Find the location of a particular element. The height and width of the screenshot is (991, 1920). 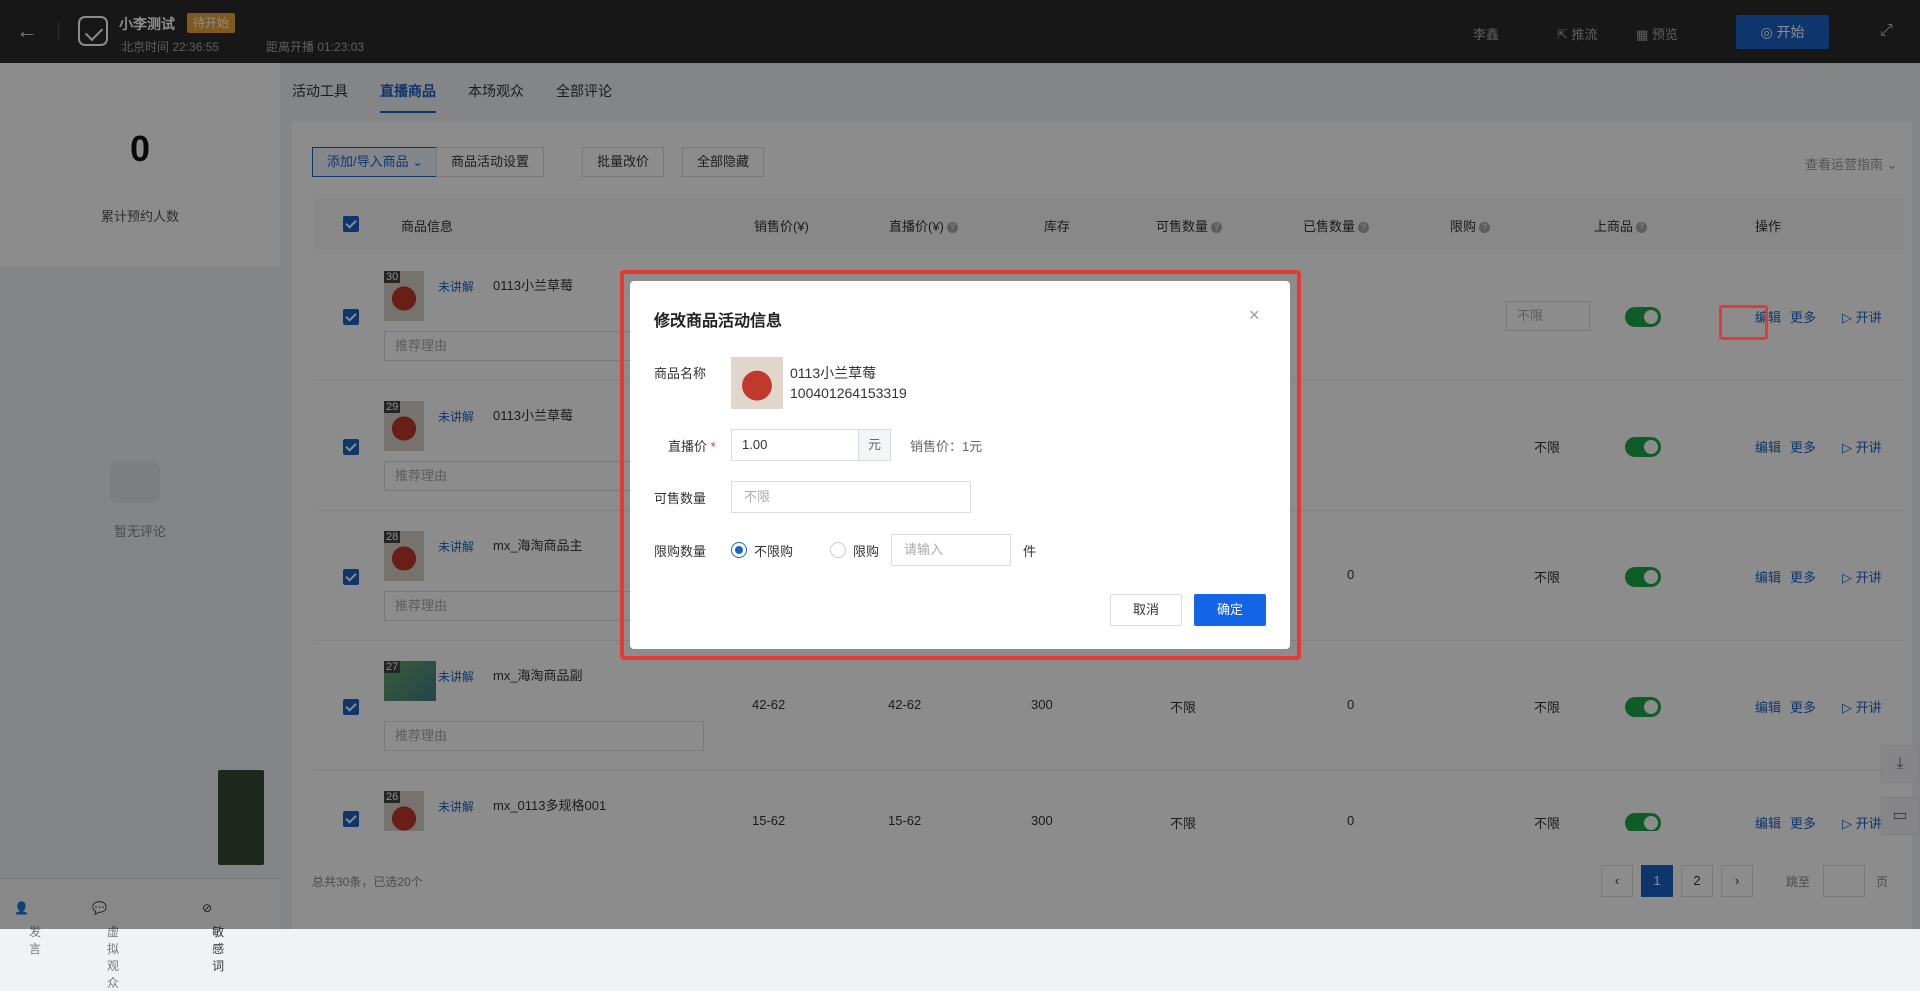

limited-option-label: 限购 is located at coordinates (866, 550).